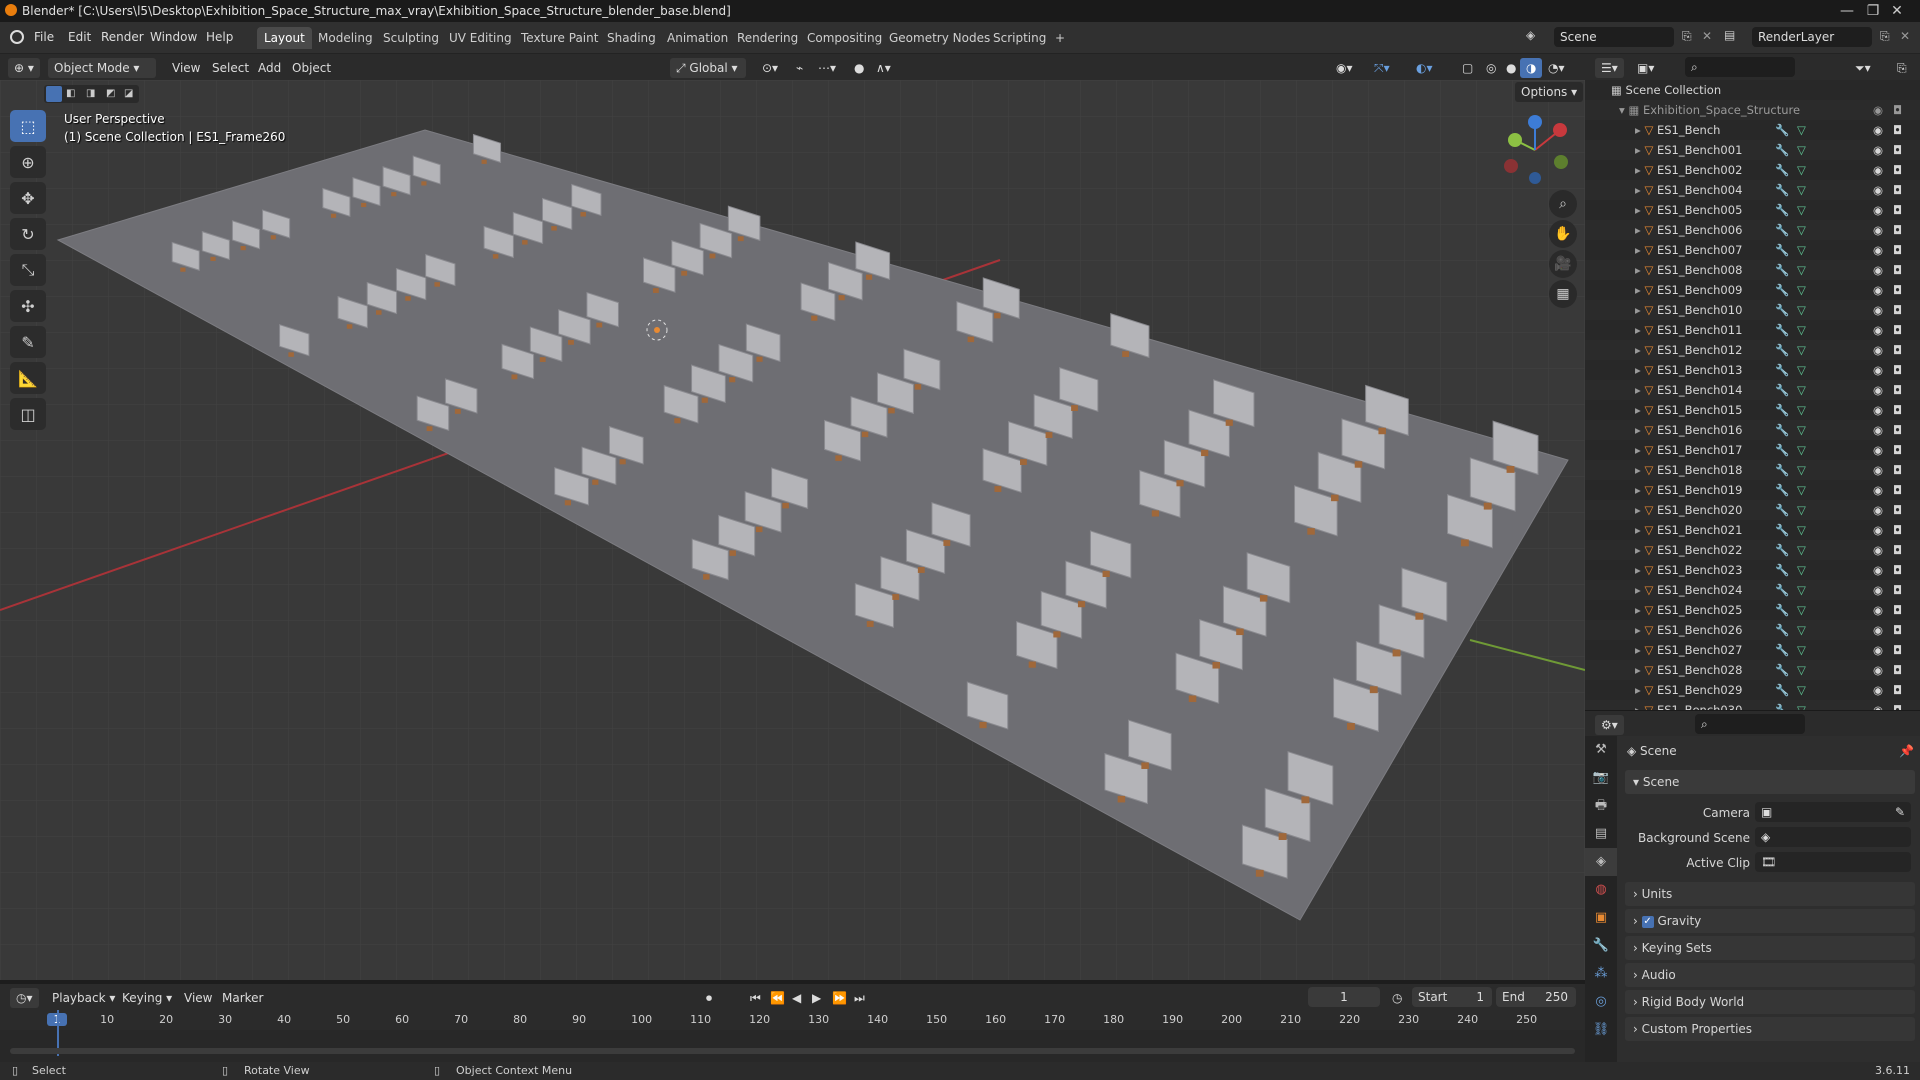  What do you see at coordinates (1833, 862) in the screenshot?
I see `active-clip-field: 🎞` at bounding box center [1833, 862].